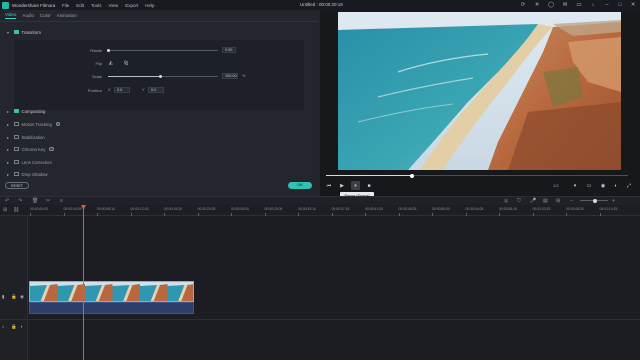 Image resolution: width=640 pixels, height=360 pixels. Describe the element at coordinates (16, 210) in the screenshot. I see `link-icon: ⛓` at that location.